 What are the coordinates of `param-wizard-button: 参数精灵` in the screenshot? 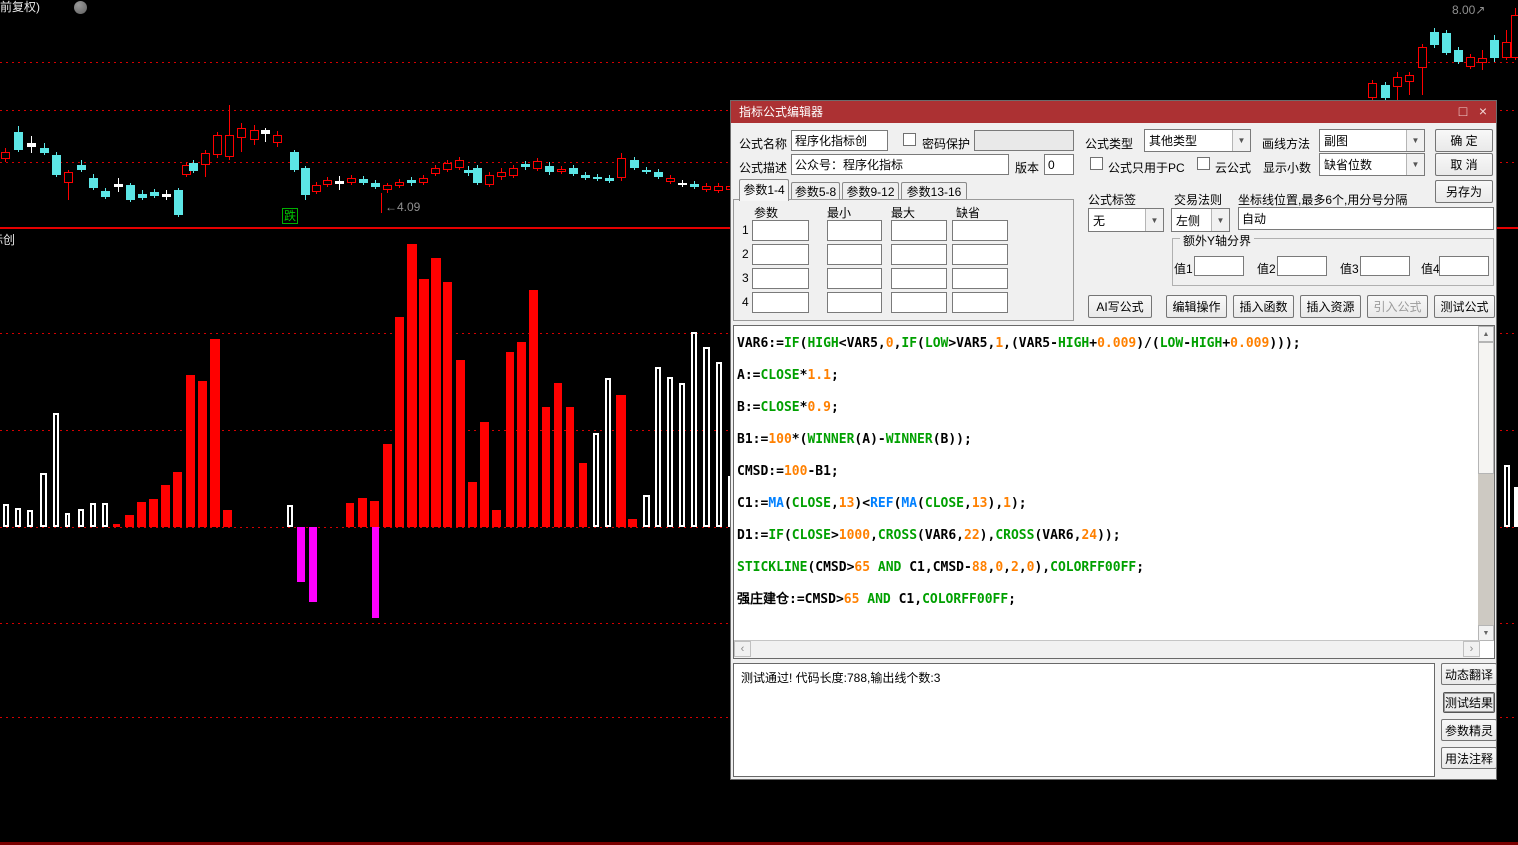 It's located at (1469, 730).